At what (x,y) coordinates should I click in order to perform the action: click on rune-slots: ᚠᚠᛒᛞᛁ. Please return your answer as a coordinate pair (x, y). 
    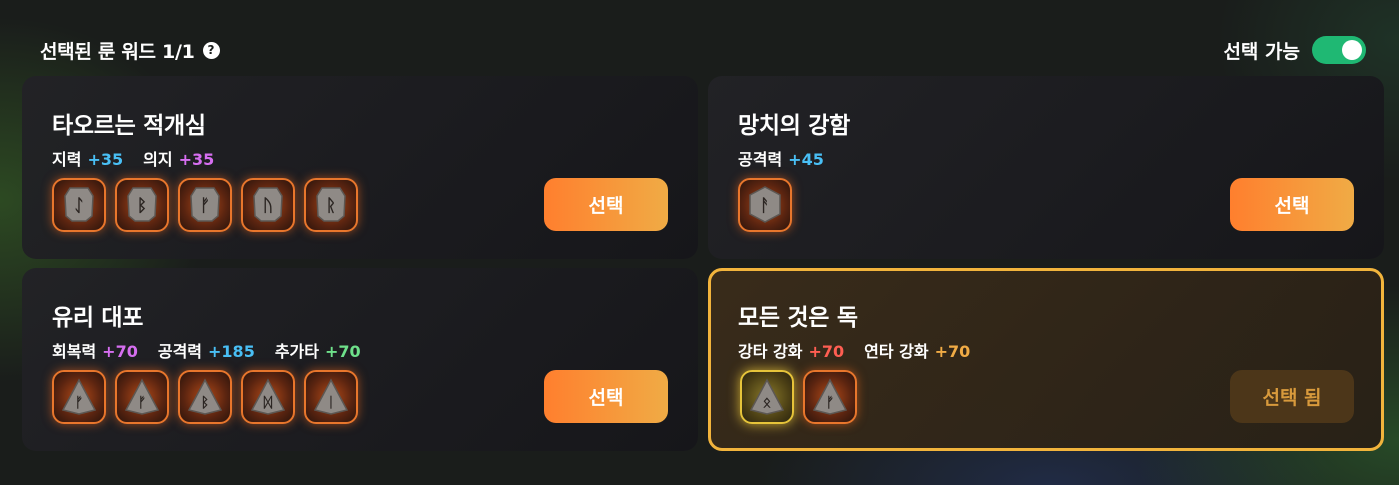
    Looking at the image, I should click on (205, 397).